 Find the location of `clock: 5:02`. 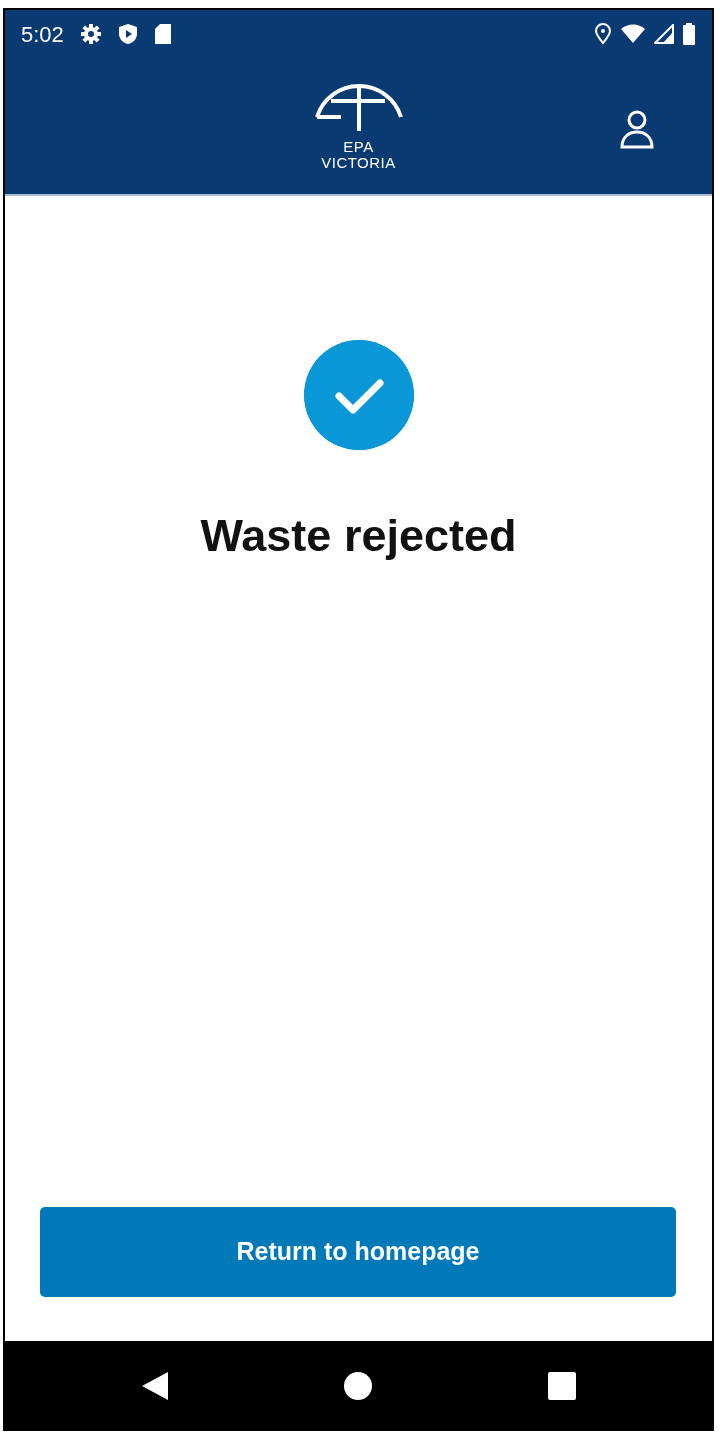

clock: 5:02 is located at coordinates (42, 34).